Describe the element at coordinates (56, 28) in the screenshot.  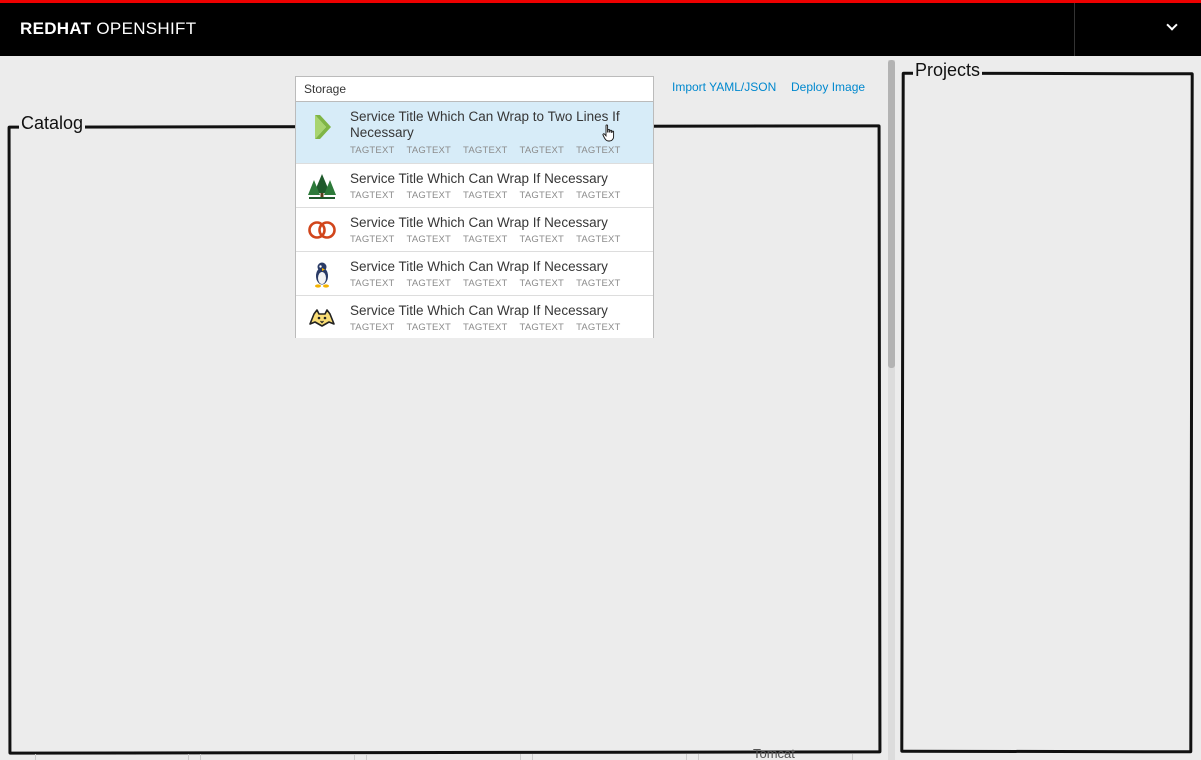
I see `brand-bold: REDHAT` at that location.